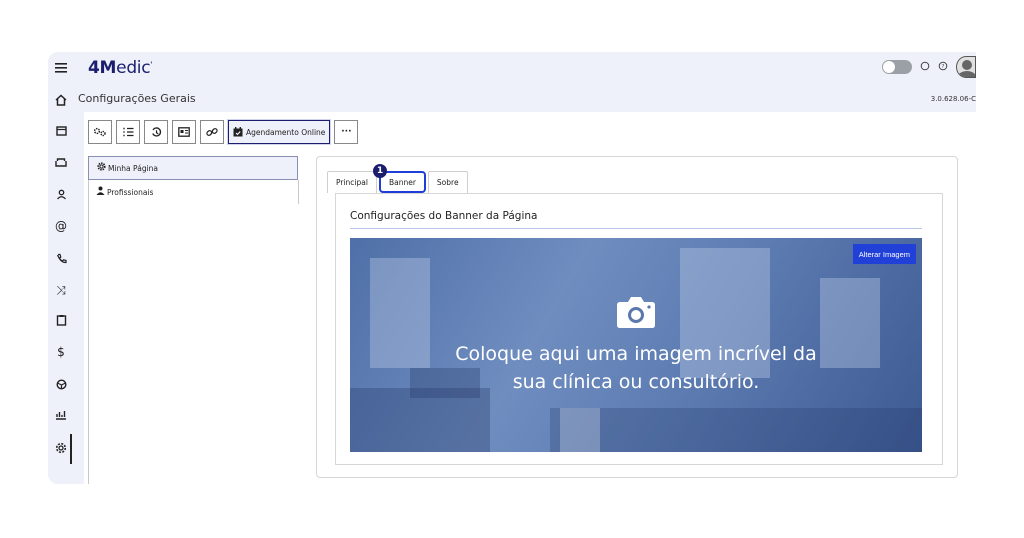 Image resolution: width=1024 pixels, height=538 pixels. Describe the element at coordinates (636, 228) in the screenshot. I see `section-divider` at that location.